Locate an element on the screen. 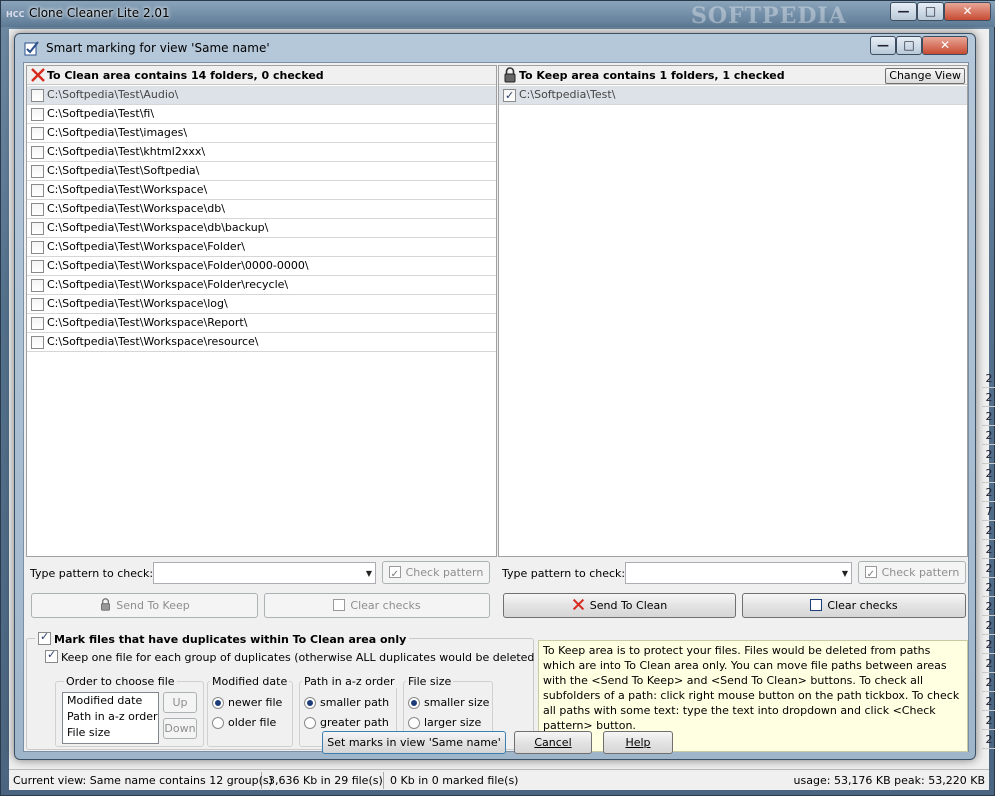 This screenshot has height=796, width=995. list-item: C:\Softpedia\Test\Workspace\resource\ is located at coordinates (261, 342).